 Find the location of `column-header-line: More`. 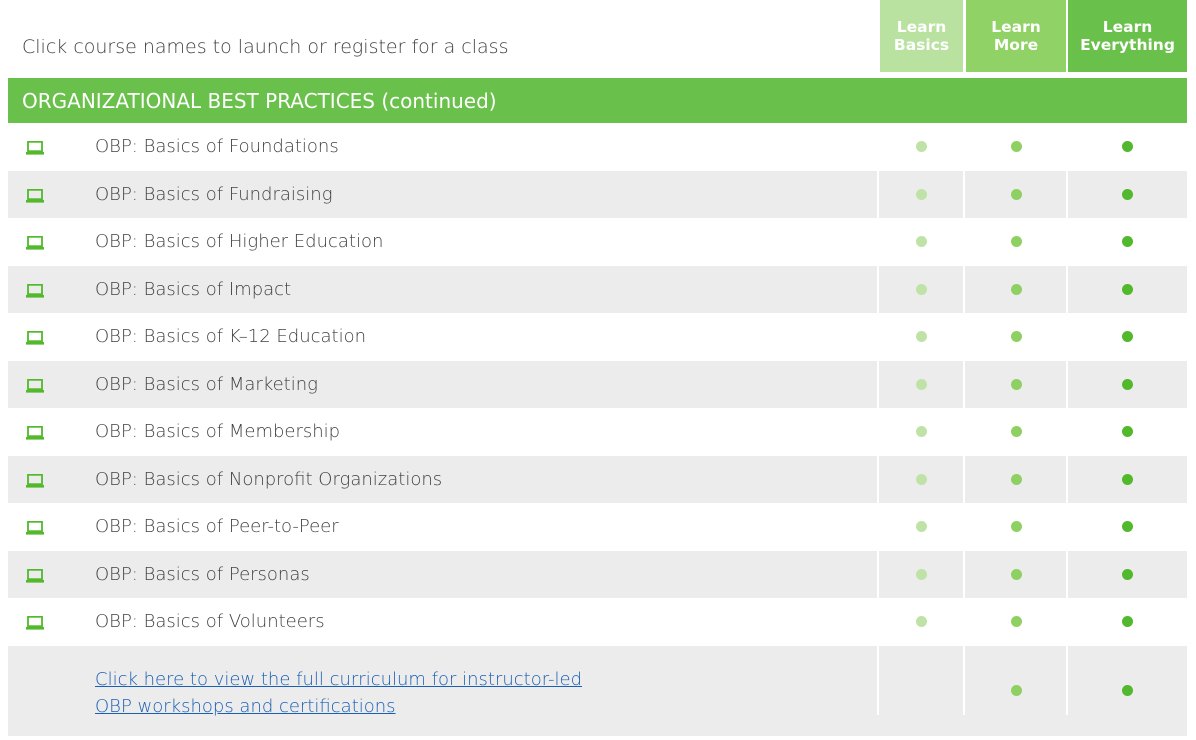

column-header-line: More is located at coordinates (1016, 45).